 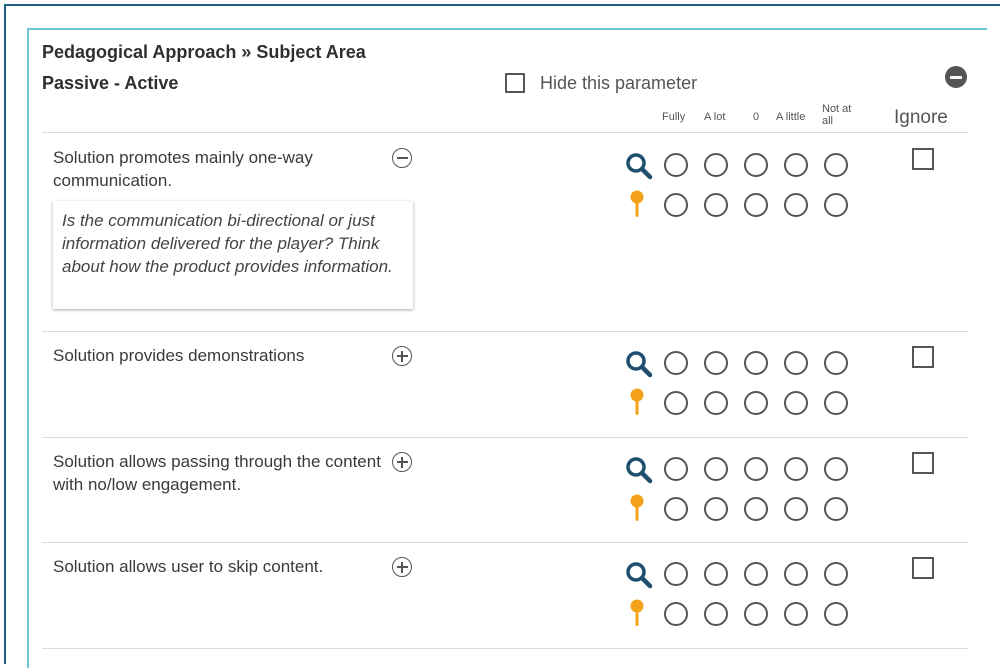 What do you see at coordinates (791, 117) in the screenshot?
I see `col-header-a-little: A little` at bounding box center [791, 117].